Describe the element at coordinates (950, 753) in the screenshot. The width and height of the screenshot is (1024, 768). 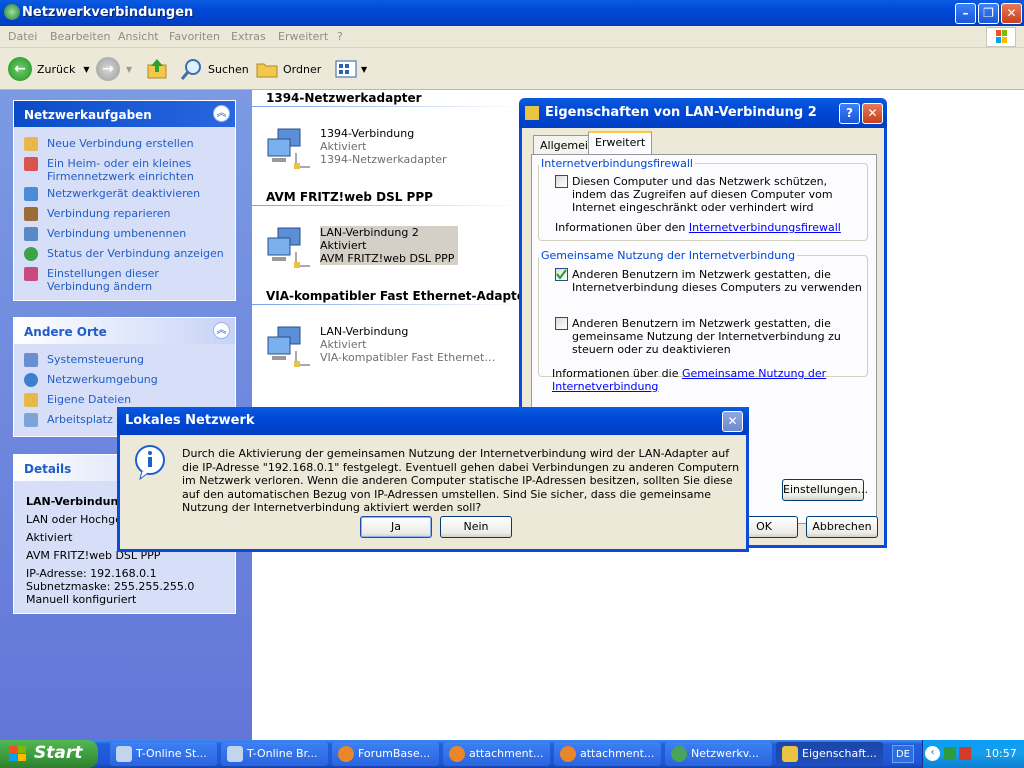
I see `network-tray-icon` at that location.